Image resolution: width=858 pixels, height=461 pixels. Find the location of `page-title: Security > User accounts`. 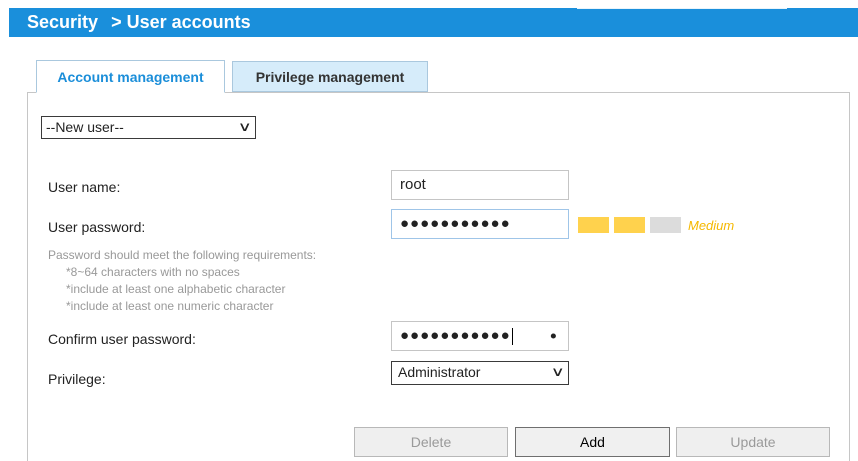

page-title: Security > User accounts is located at coordinates (139, 22).